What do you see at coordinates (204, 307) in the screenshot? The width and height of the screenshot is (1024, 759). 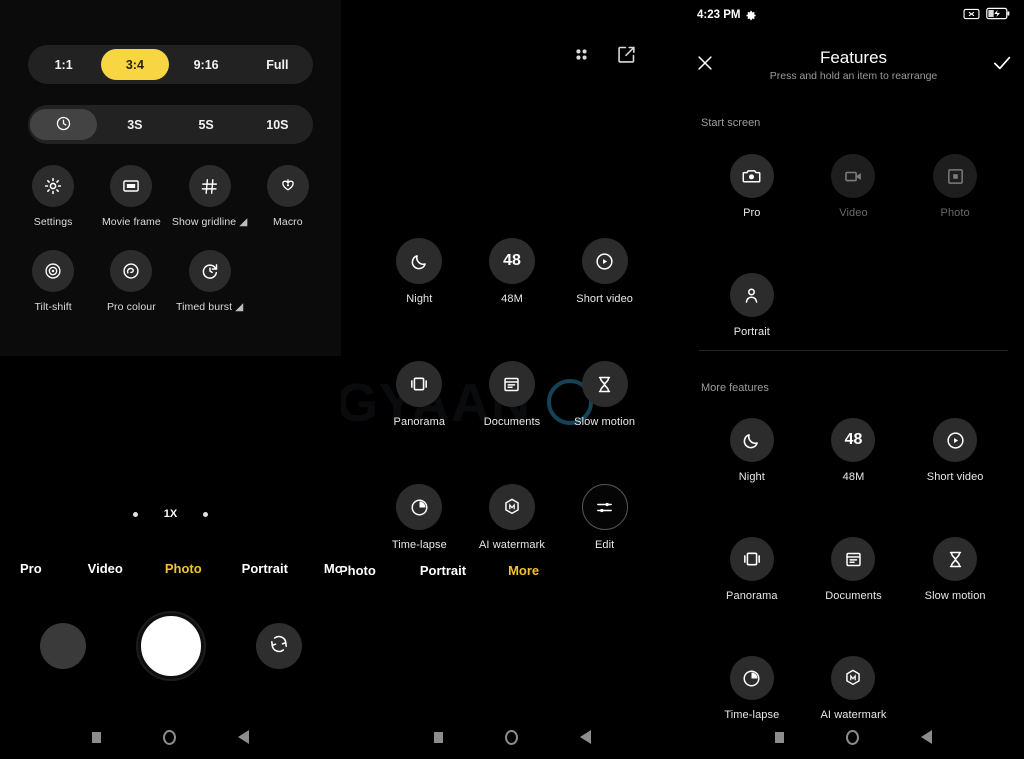 I see `timed-burst-label-text: Timed burst` at bounding box center [204, 307].